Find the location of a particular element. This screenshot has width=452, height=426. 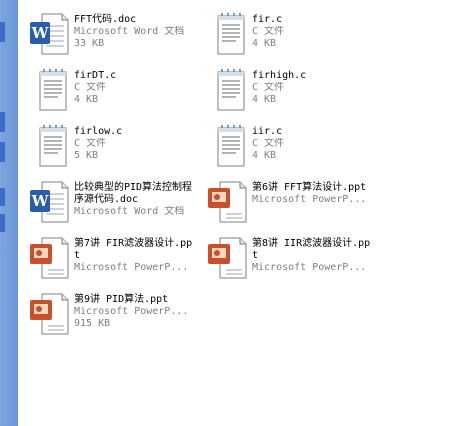

file-name: iir.c is located at coordinates (267, 131).